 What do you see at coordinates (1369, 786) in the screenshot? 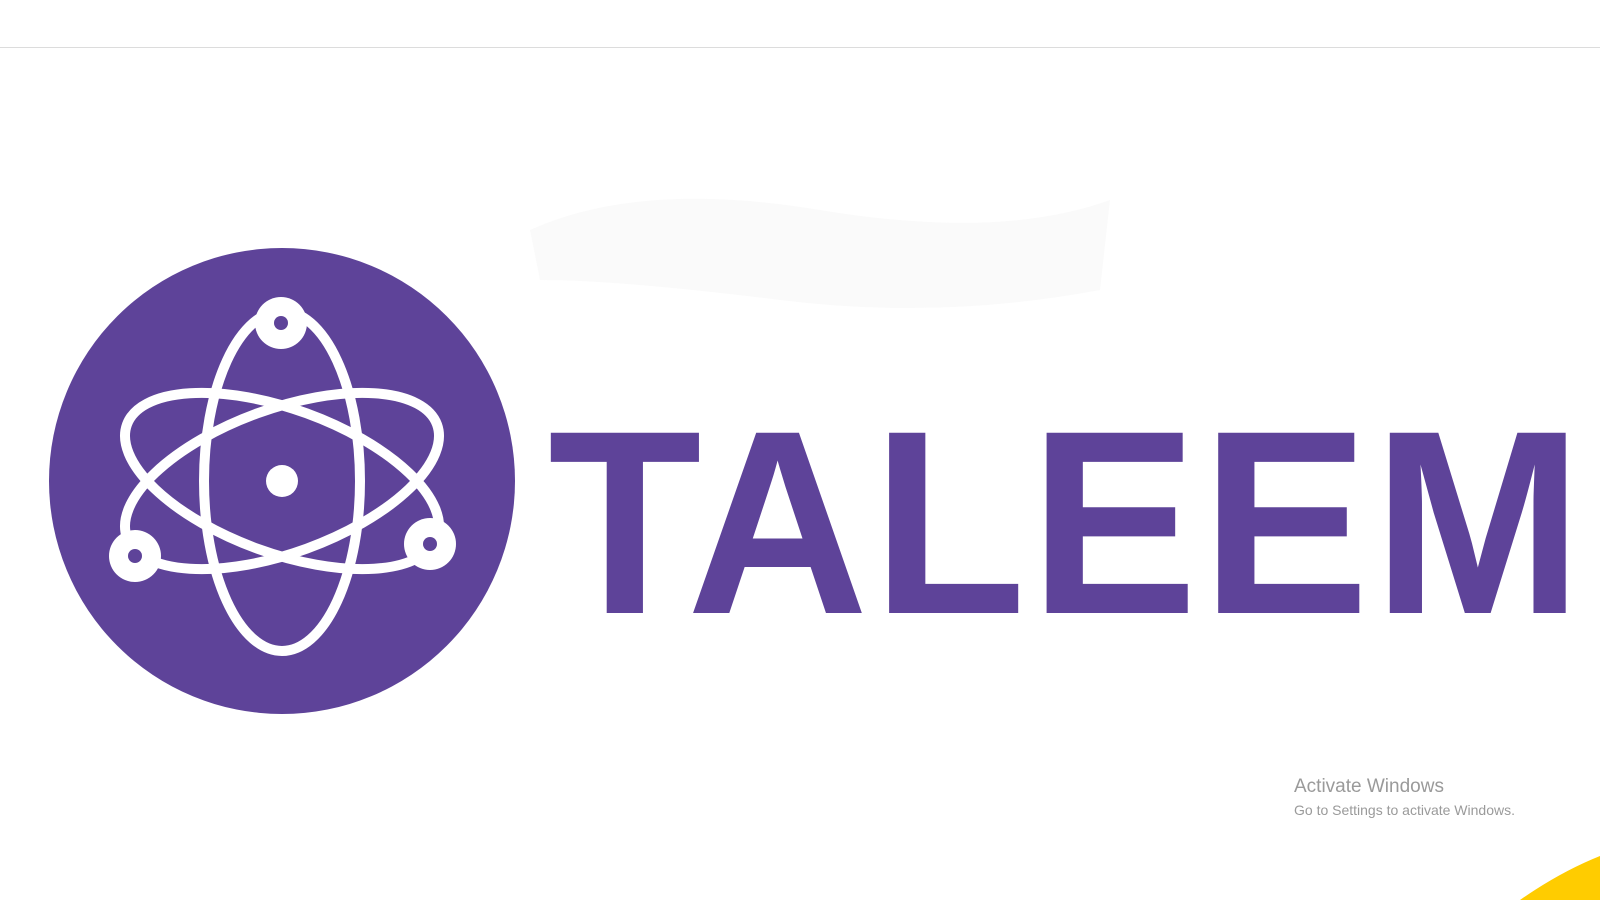
I see `activation-title: Activate Windows` at bounding box center [1369, 786].